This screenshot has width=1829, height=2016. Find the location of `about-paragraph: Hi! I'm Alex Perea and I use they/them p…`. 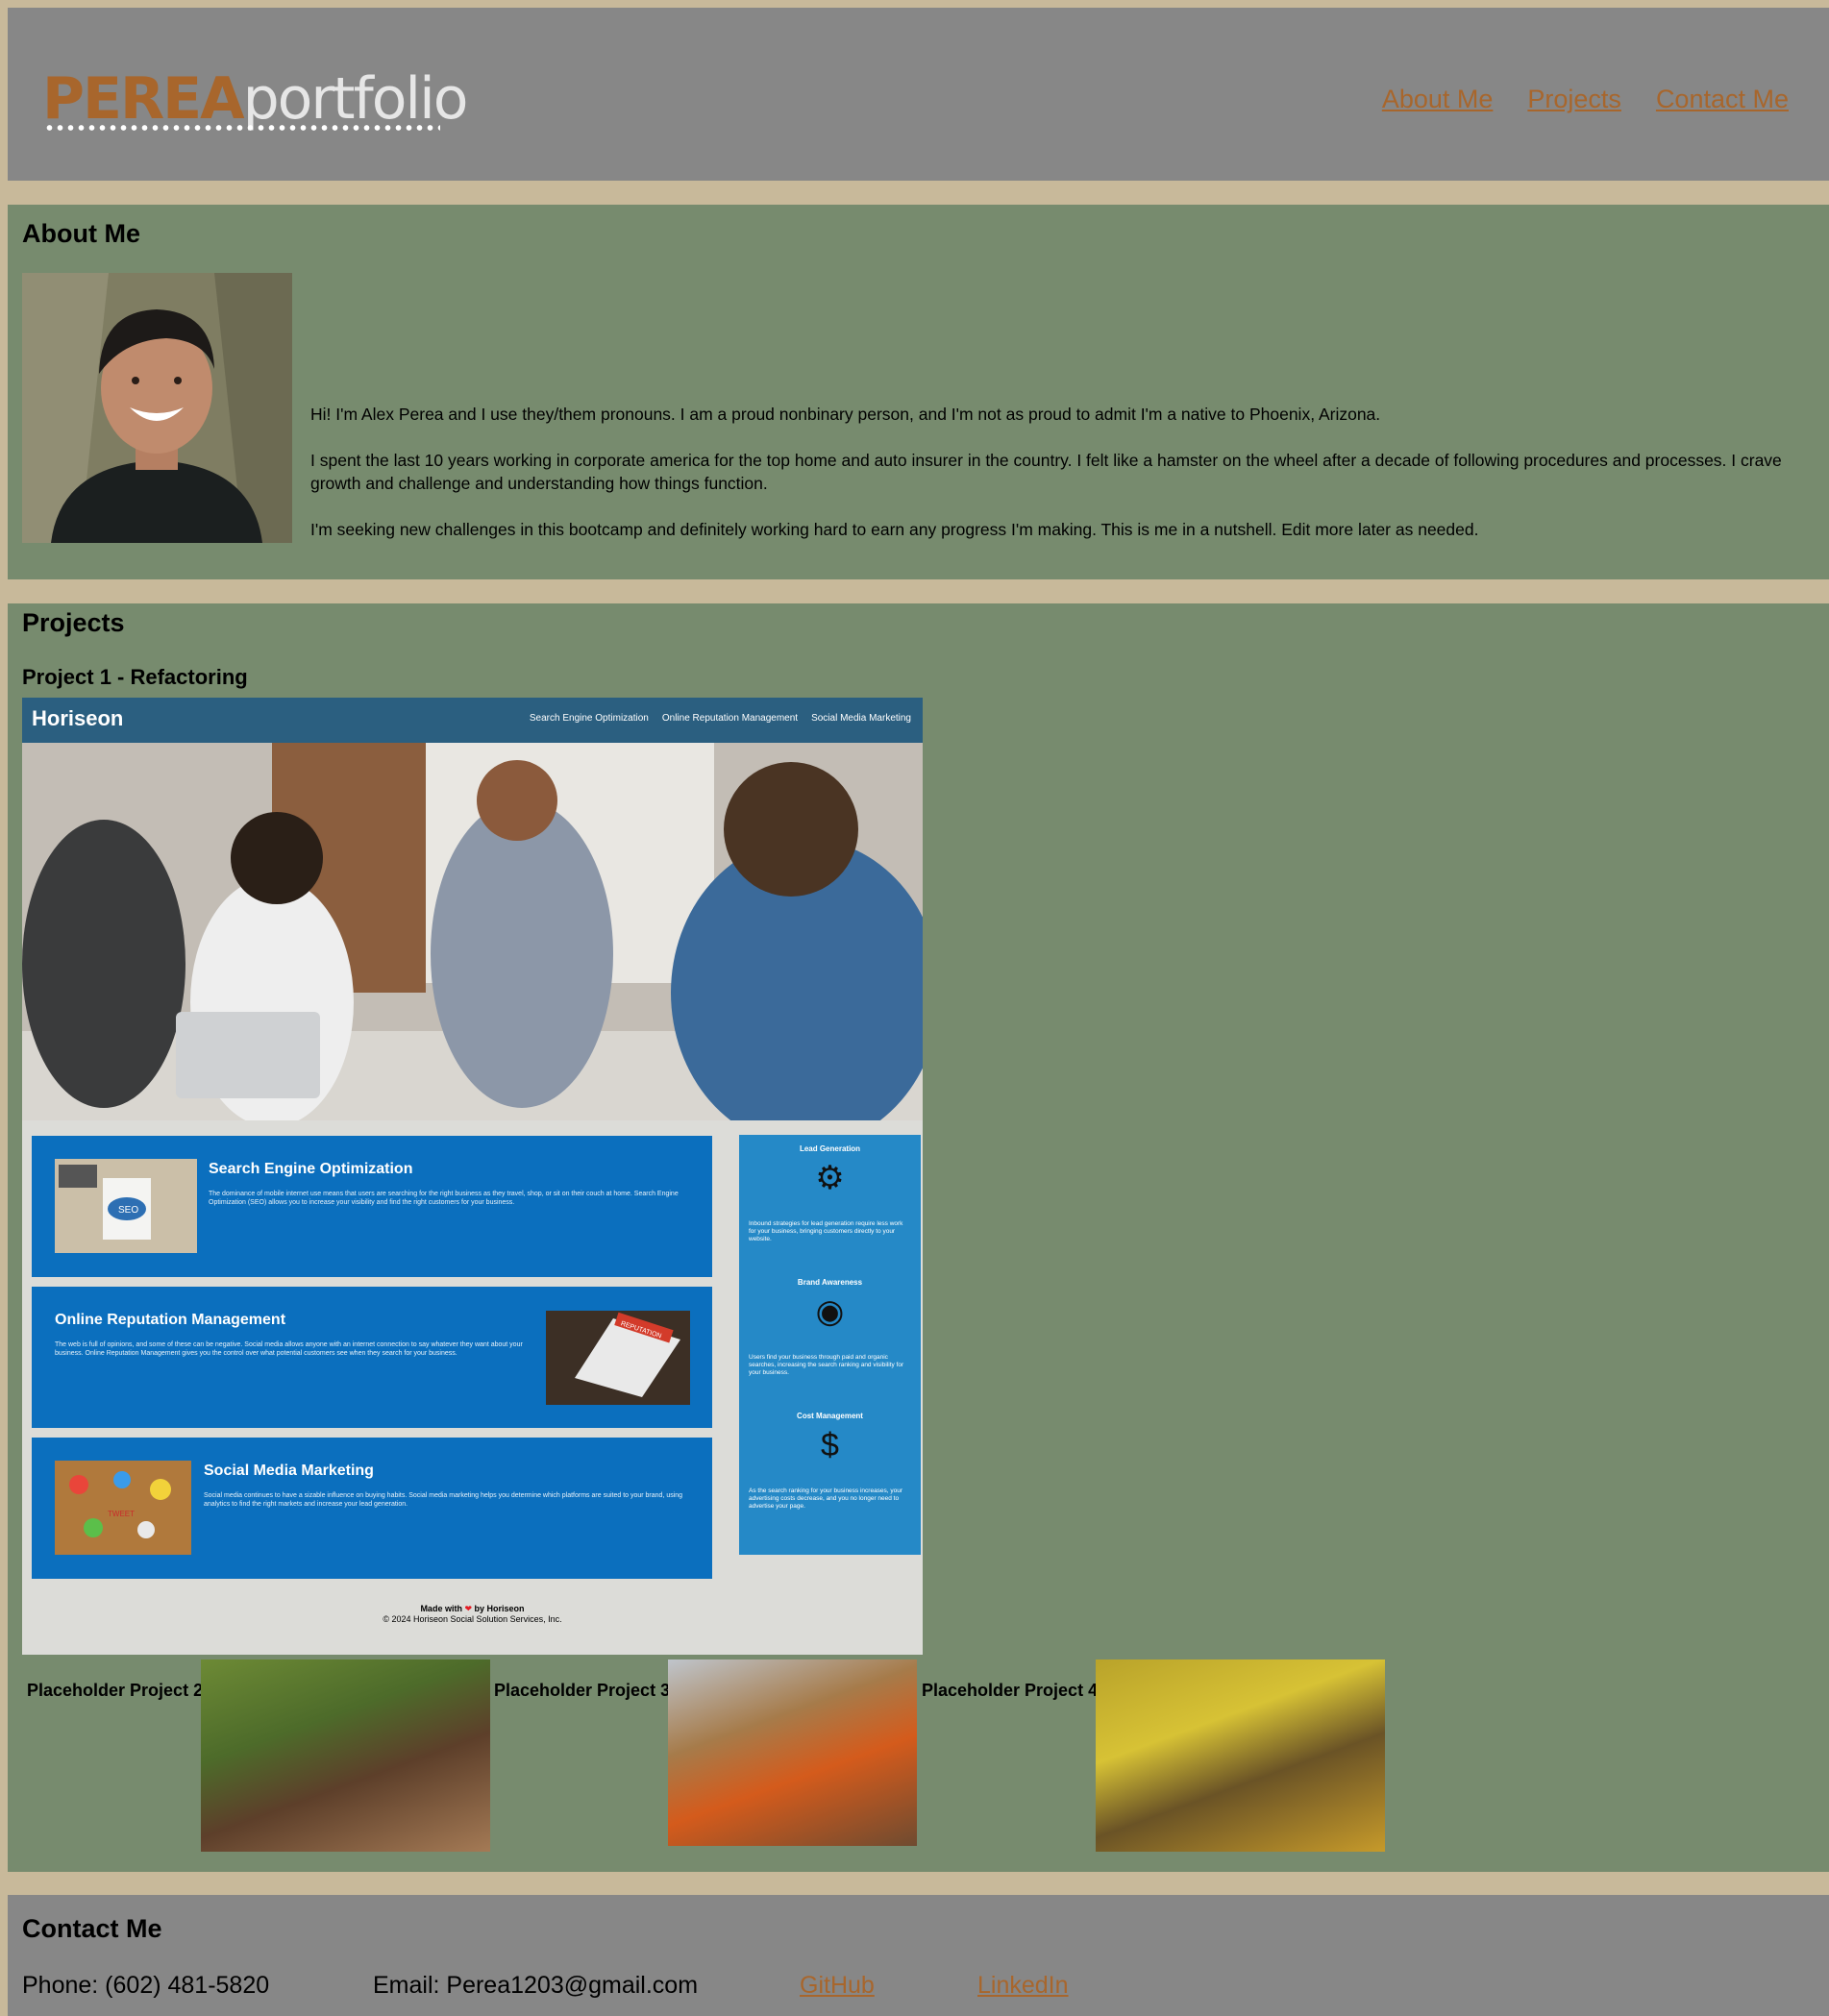

about-paragraph: Hi! I'm Alex Perea and I use they/them p… is located at coordinates (846, 415).